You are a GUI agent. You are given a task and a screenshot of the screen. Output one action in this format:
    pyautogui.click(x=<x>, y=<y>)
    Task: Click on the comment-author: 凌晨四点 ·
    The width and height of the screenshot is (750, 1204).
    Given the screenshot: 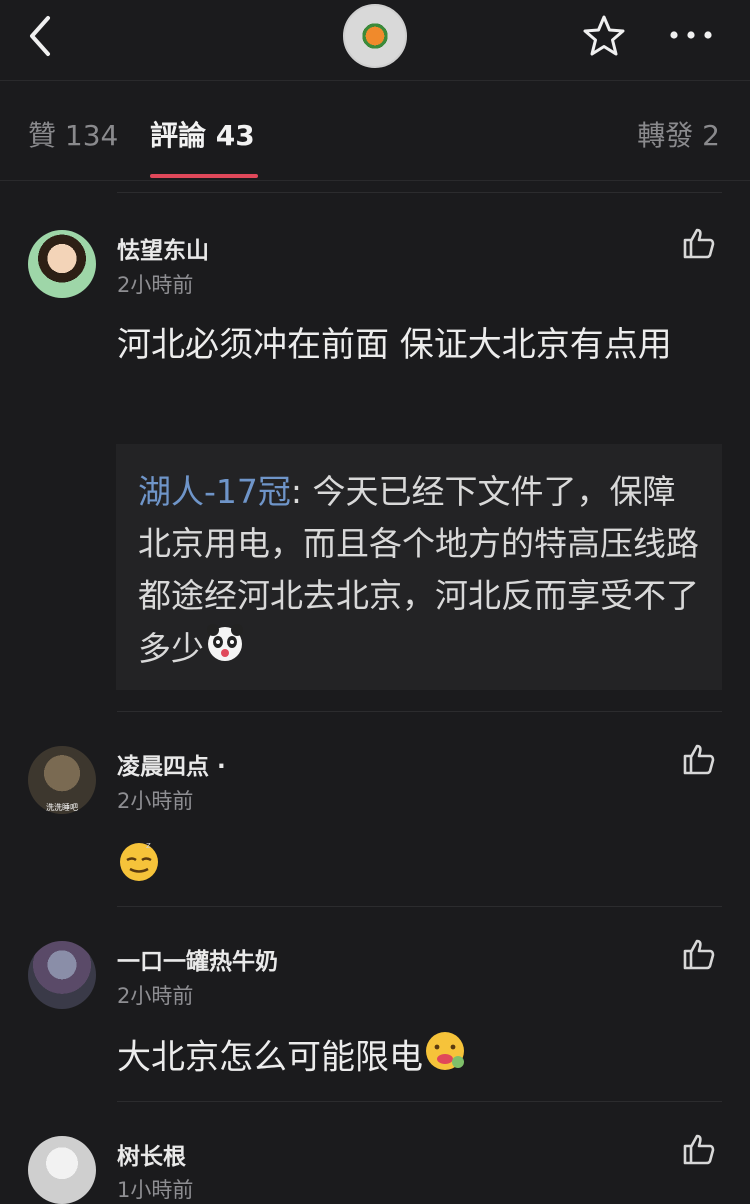 What is the action you would take?
    pyautogui.click(x=171, y=764)
    